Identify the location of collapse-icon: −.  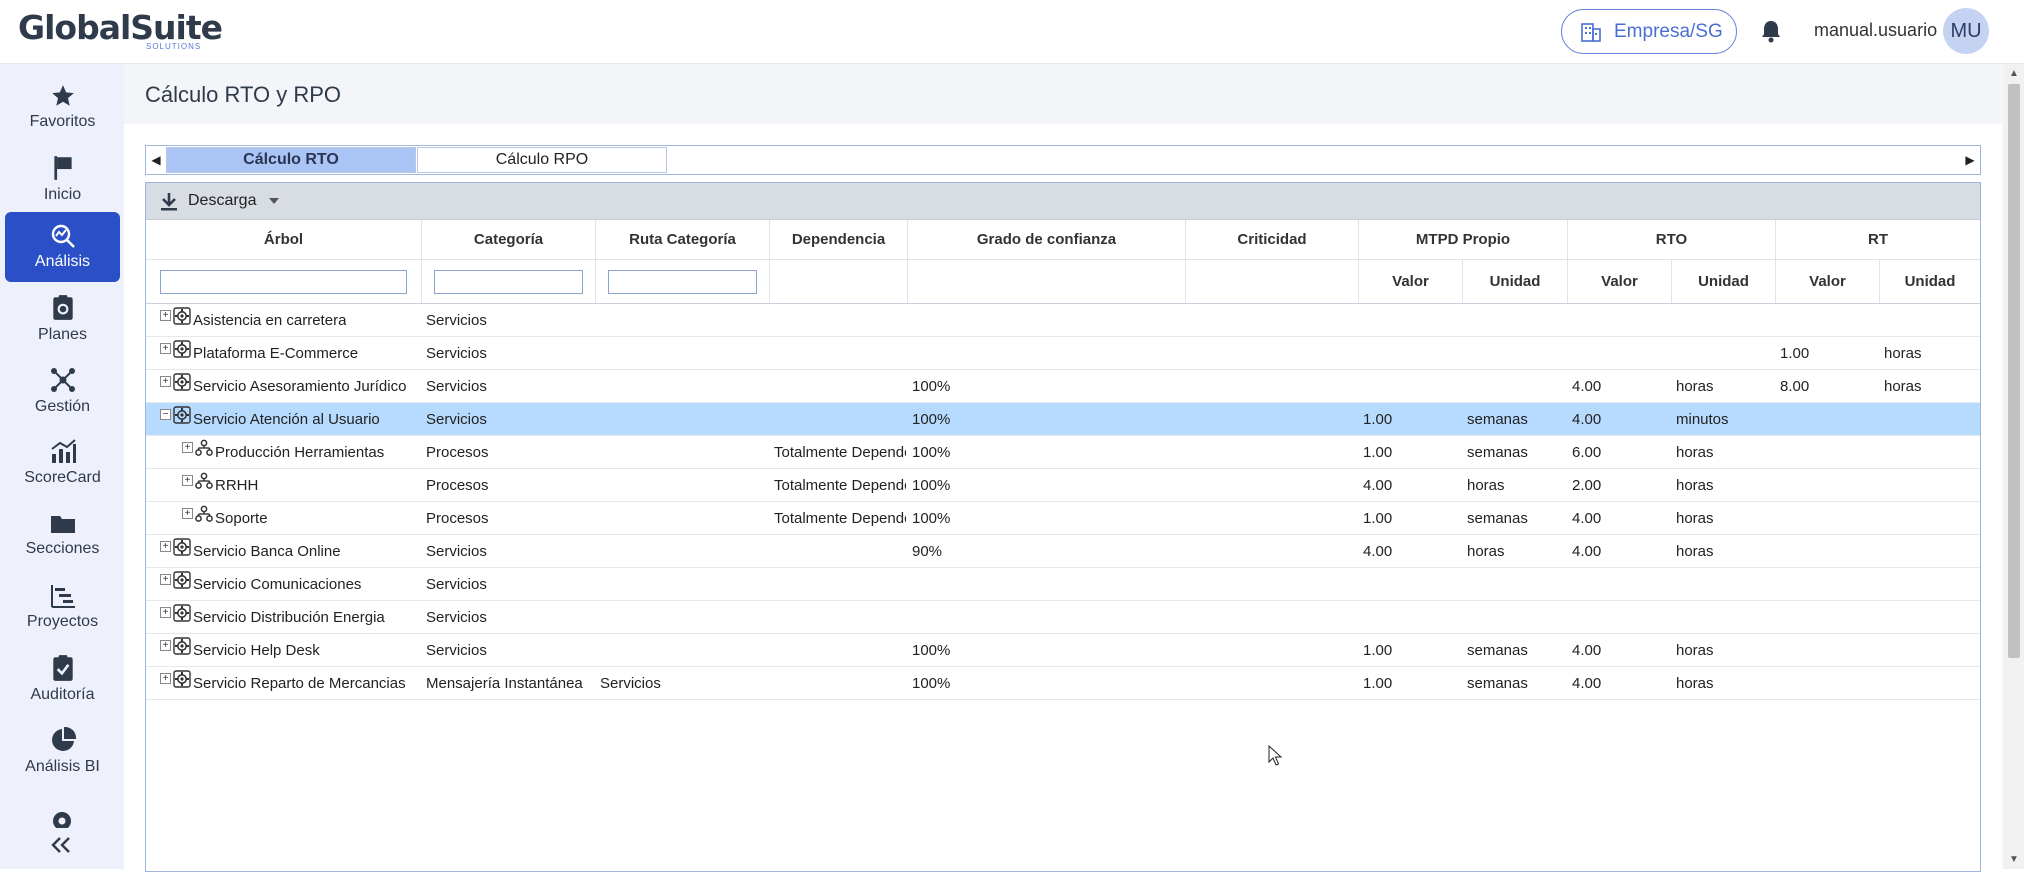
(165, 414).